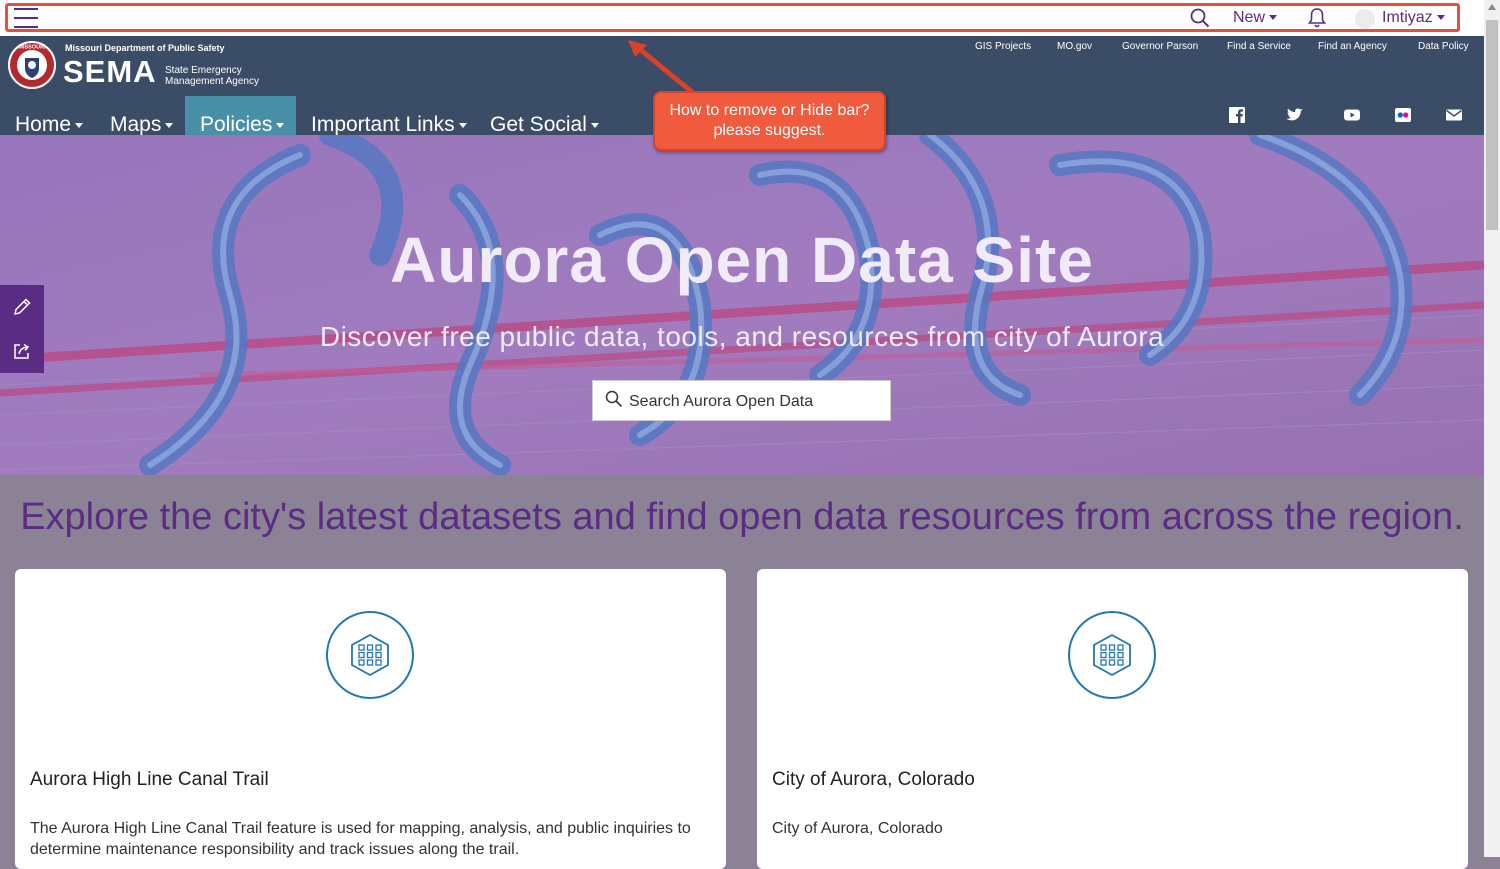  What do you see at coordinates (22, 329) in the screenshot?
I see `side-tool-panel` at bounding box center [22, 329].